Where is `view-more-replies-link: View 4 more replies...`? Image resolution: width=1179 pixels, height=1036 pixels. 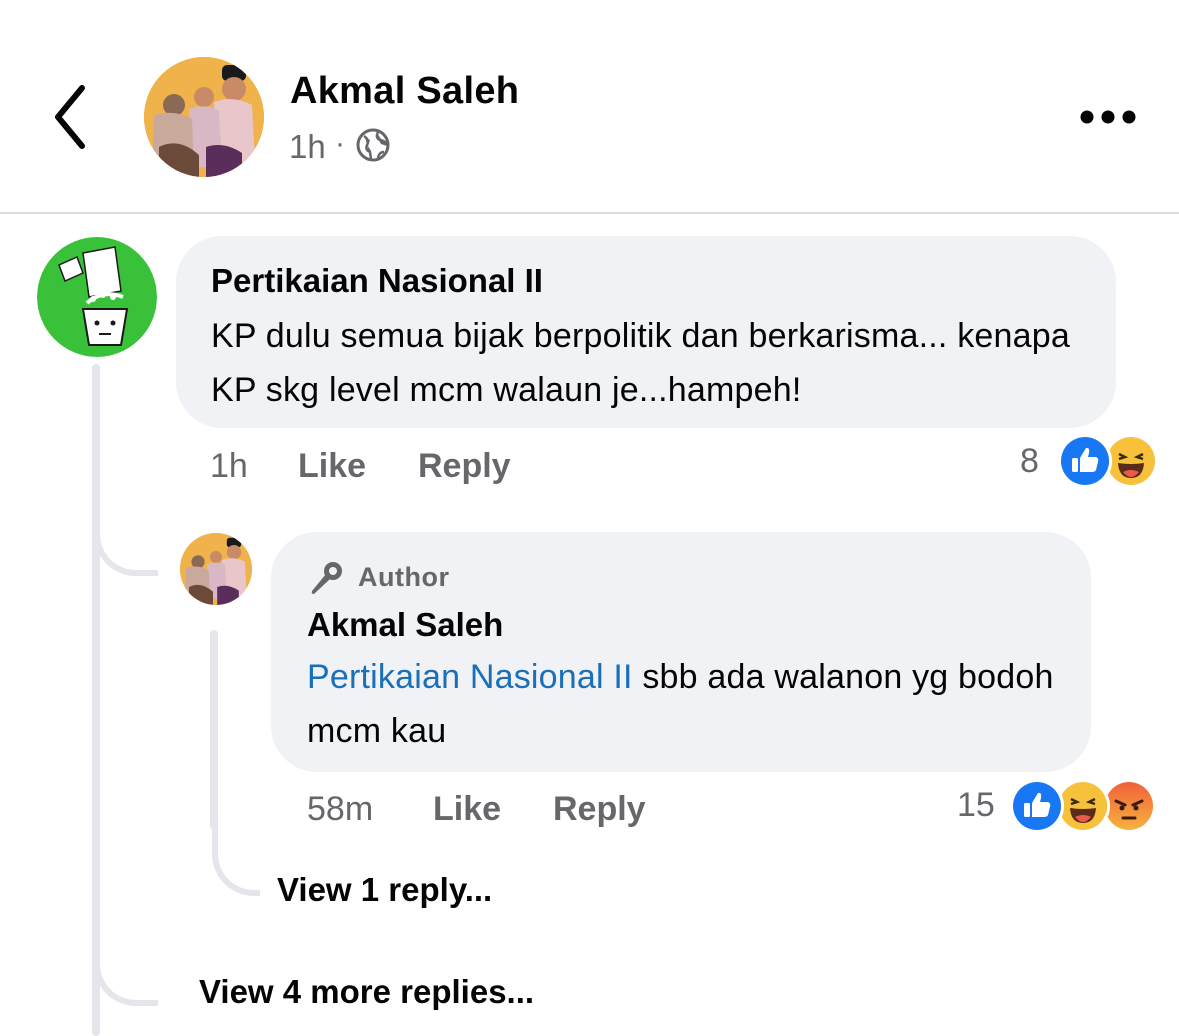 view-more-replies-link: View 4 more replies... is located at coordinates (366, 992).